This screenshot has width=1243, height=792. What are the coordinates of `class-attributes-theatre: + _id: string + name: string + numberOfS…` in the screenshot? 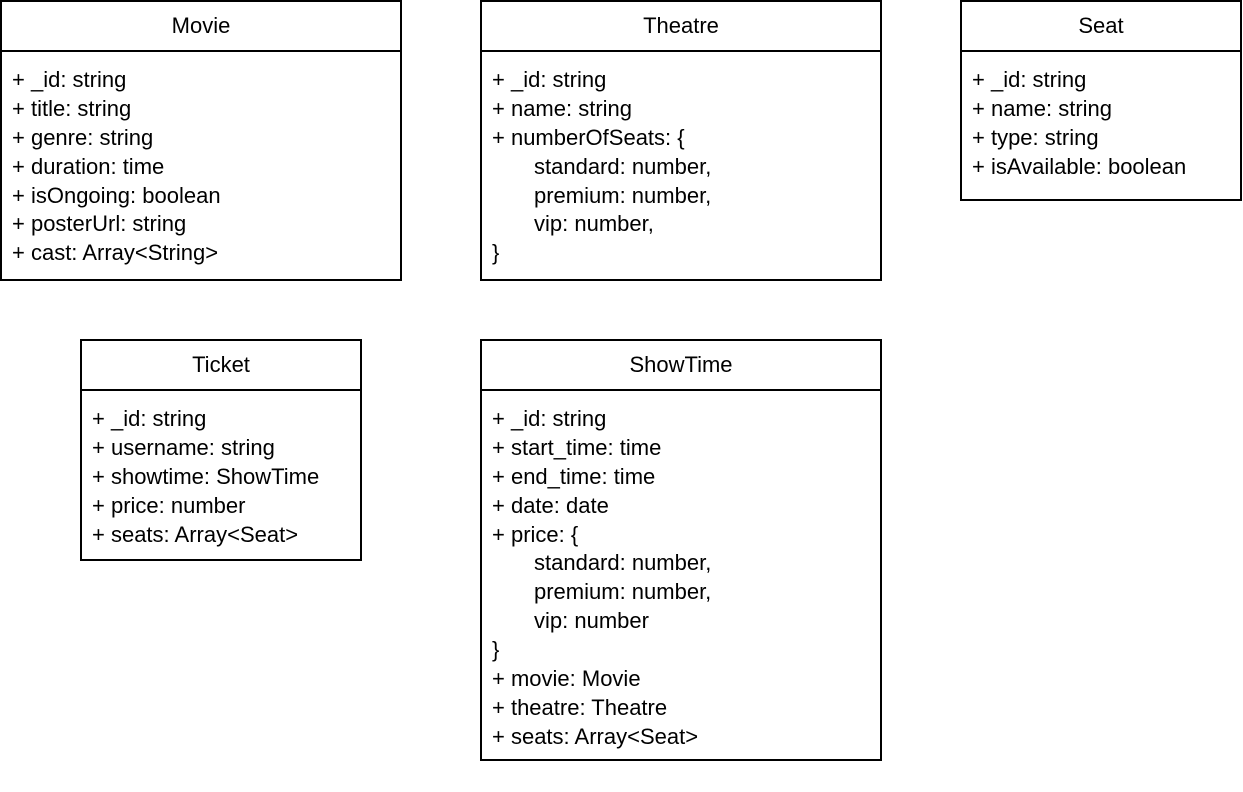 It's located at (681, 160).